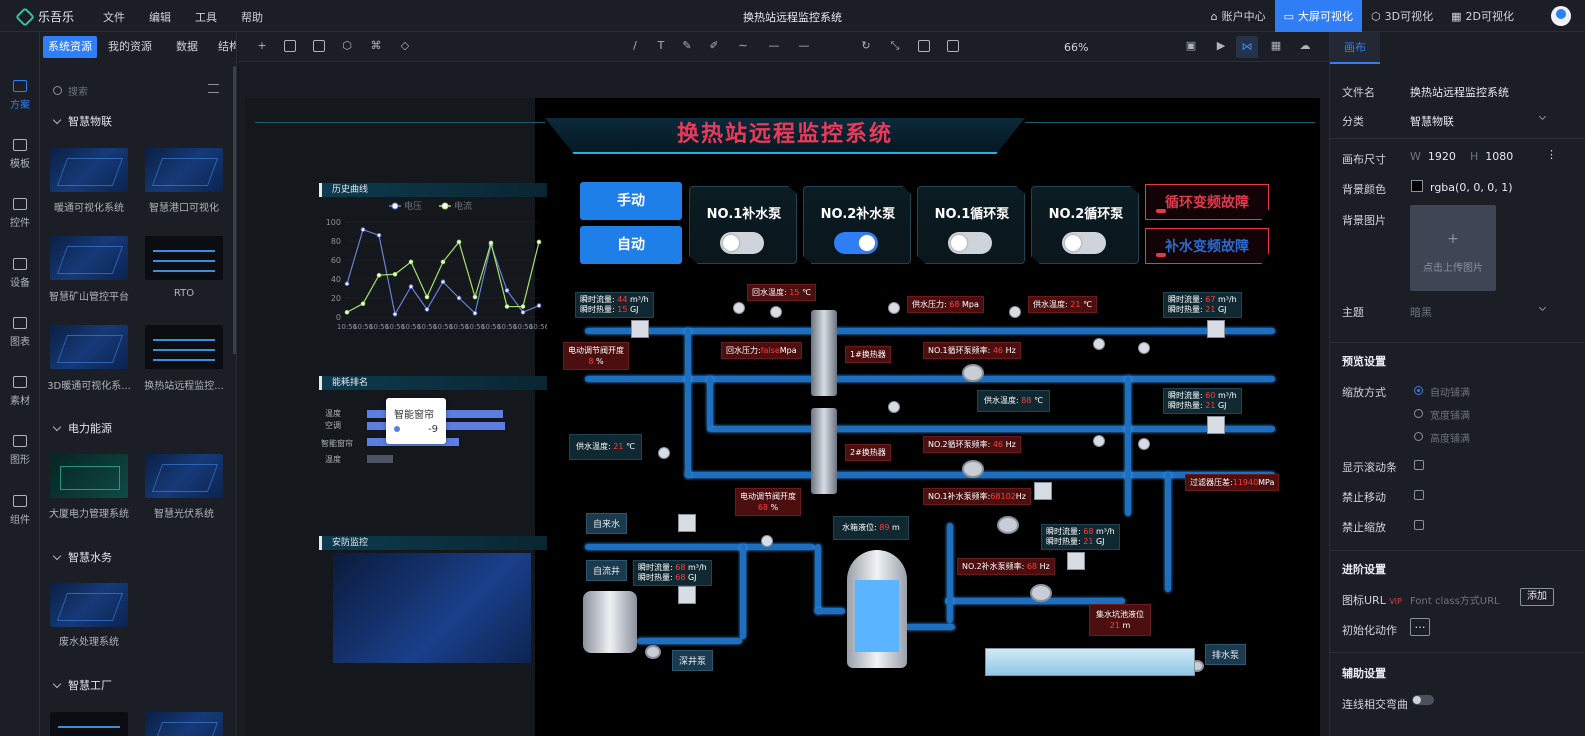 The width and height of the screenshot is (1585, 736). I want to click on add-icon: +, so click(262, 46).